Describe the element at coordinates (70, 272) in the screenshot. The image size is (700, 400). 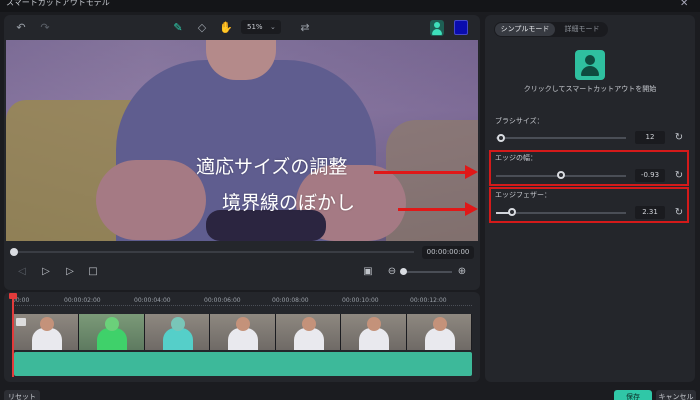
I see `play-icon: ▷` at that location.